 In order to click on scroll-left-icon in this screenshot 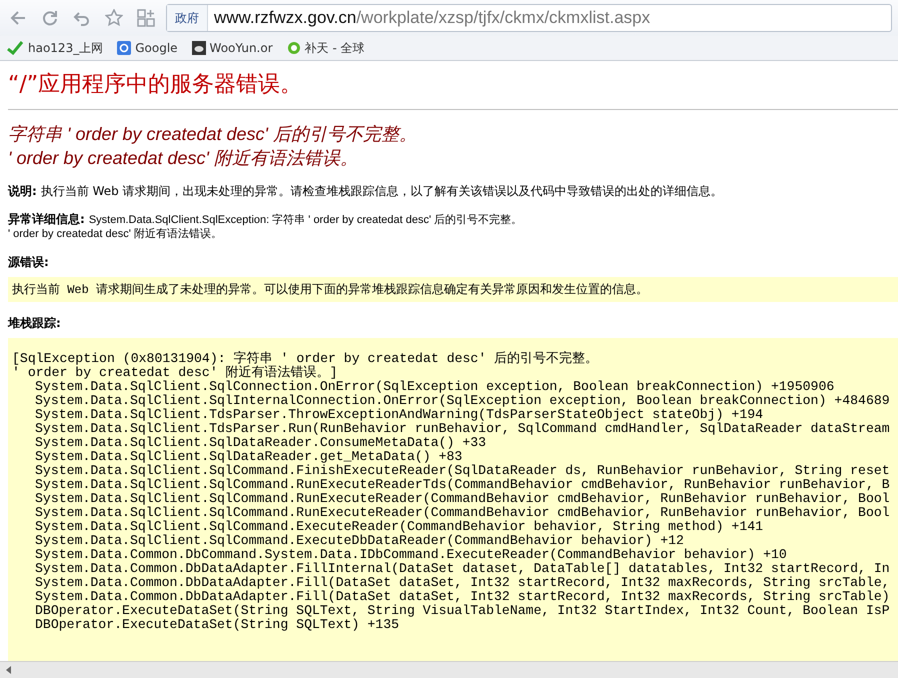, I will do `click(9, 670)`.